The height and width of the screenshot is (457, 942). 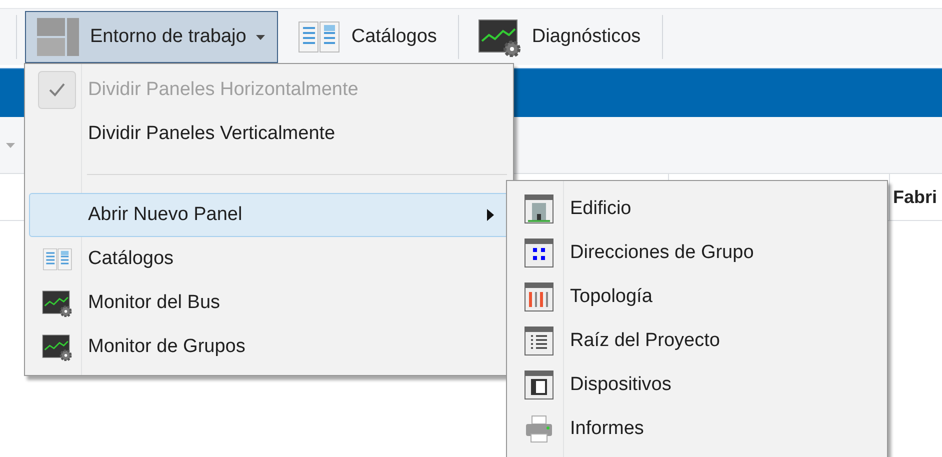 What do you see at coordinates (697, 385) in the screenshot?
I see `menu-item: Dispositivos` at bounding box center [697, 385].